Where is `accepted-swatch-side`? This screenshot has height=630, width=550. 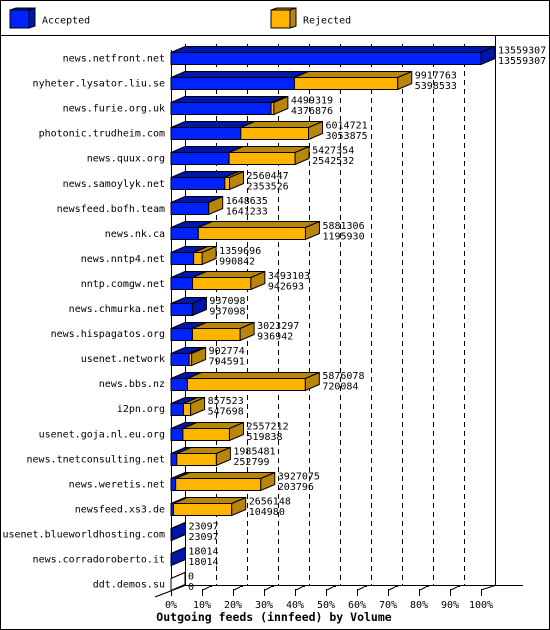 accepted-swatch-side is located at coordinates (32, 18).